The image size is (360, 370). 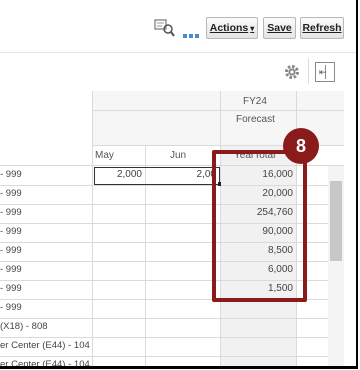 I want to click on refresh-button: Refresh, so click(x=322, y=28).